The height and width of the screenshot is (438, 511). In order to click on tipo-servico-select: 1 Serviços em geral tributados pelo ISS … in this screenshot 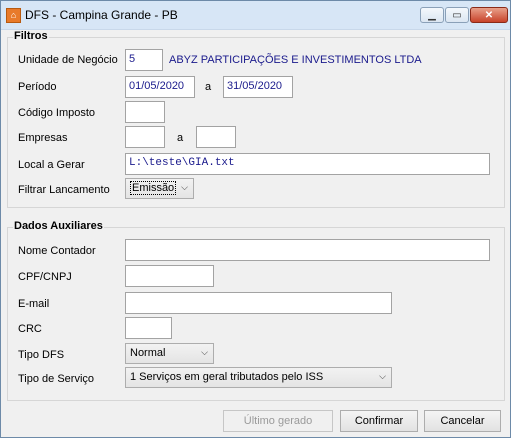, I will do `click(258, 377)`.